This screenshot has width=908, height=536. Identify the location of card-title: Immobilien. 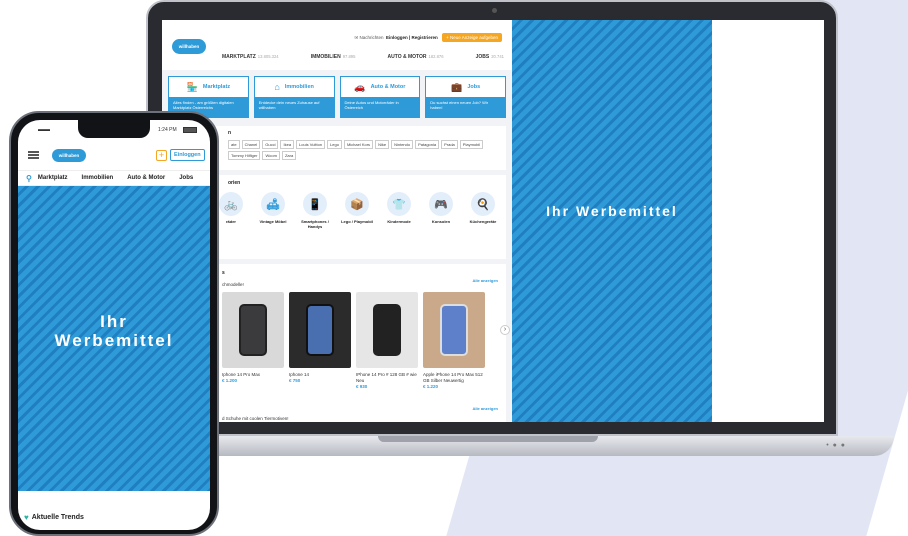
(299, 87).